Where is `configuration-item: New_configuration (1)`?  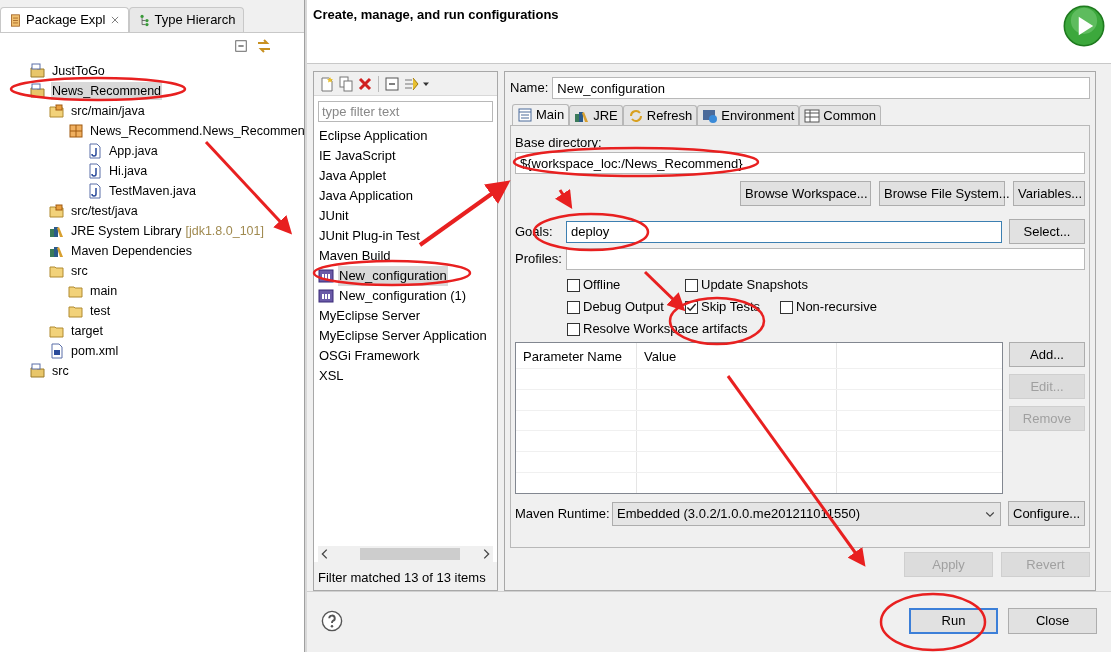
configuration-item: New_configuration (1) is located at coordinates (403, 296).